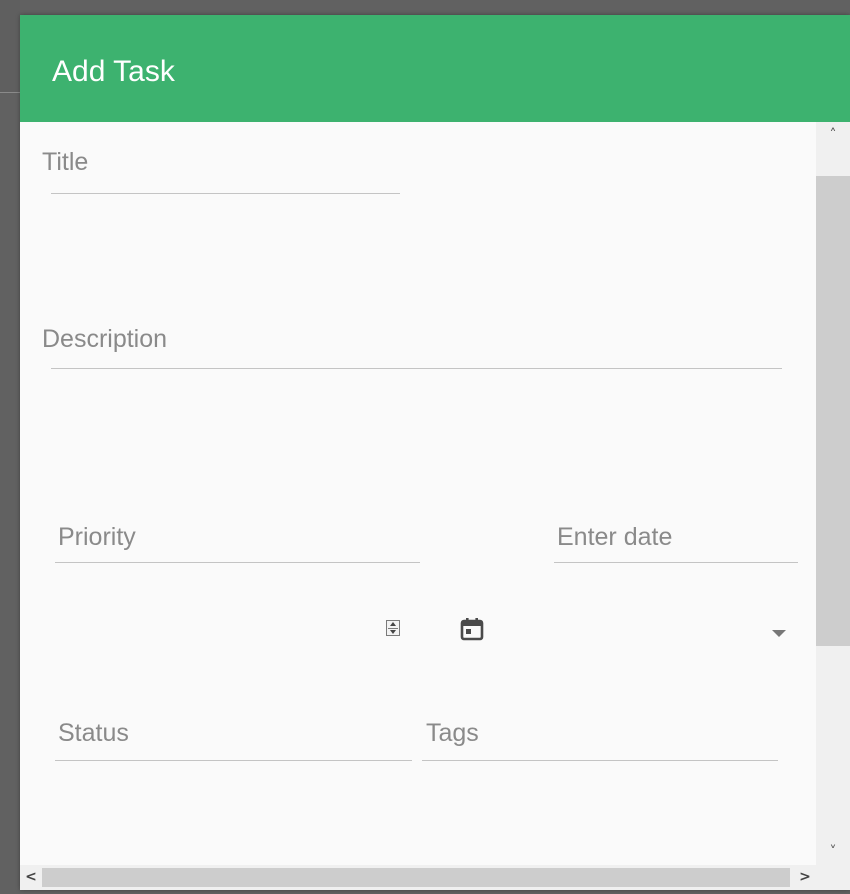 The height and width of the screenshot is (894, 850). I want to click on tags-underline, so click(600, 760).